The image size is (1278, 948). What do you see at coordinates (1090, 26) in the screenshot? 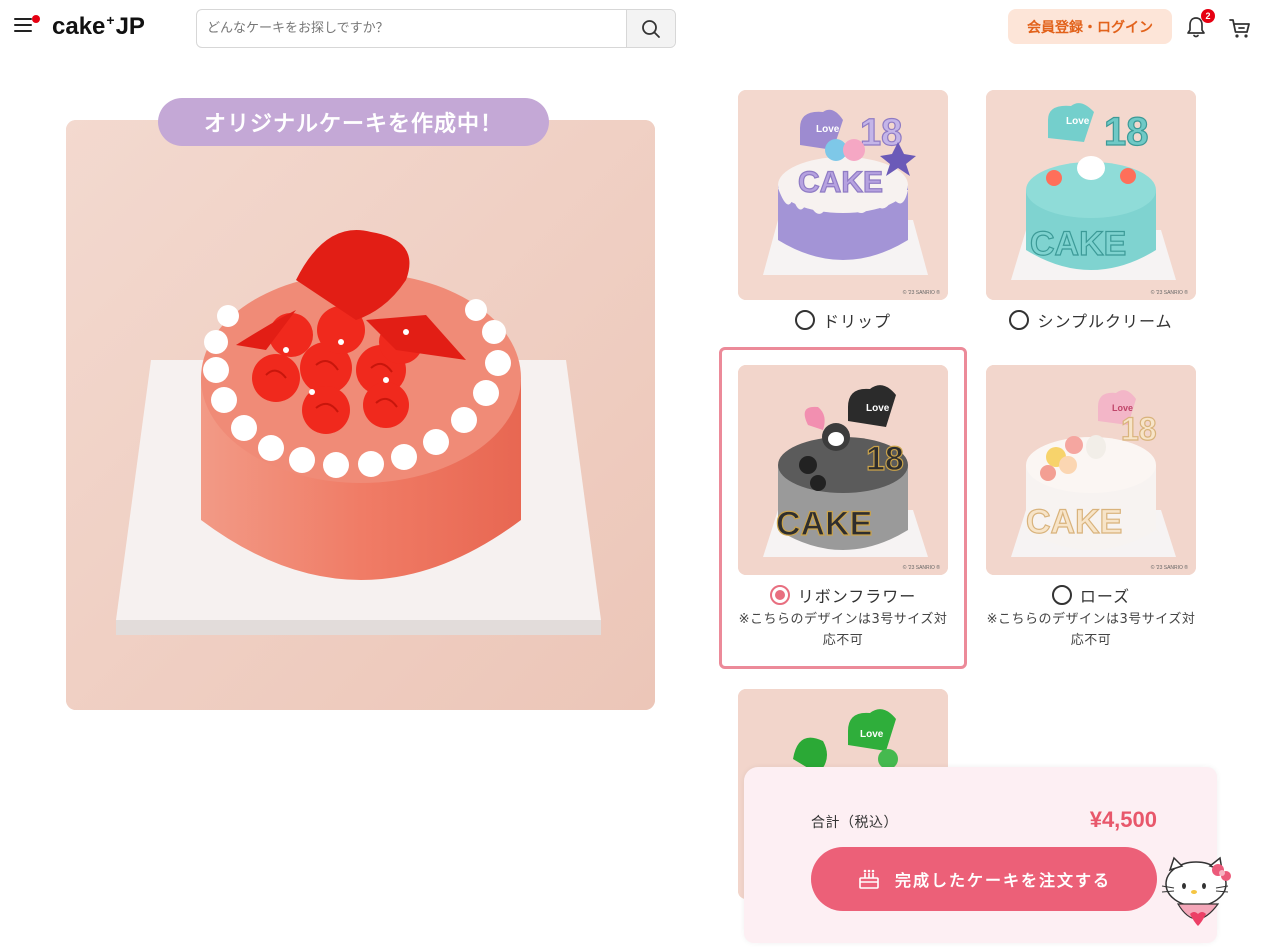
I see `login-button: 会員登録・ログイン` at bounding box center [1090, 26].